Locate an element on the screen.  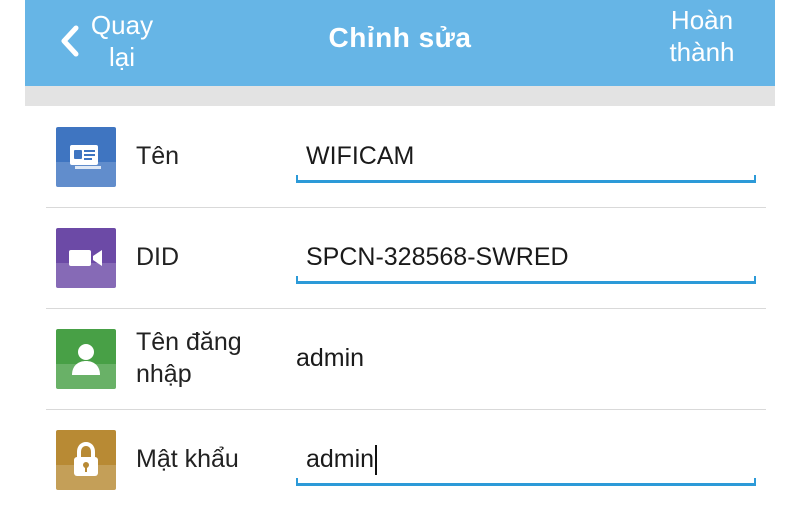
username-value: admin is located at coordinates (330, 358).